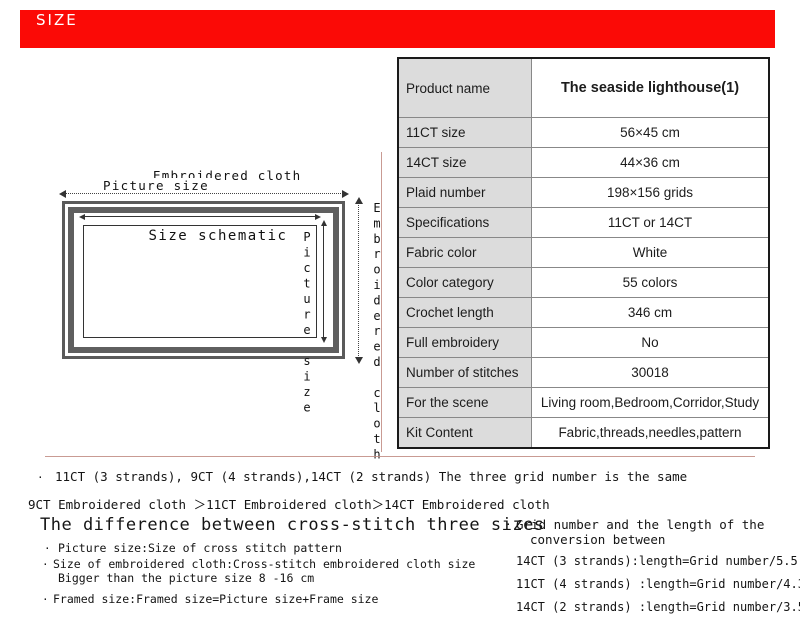 Image resolution: width=800 pixels, height=625 pixels. What do you see at coordinates (156, 185) in the screenshot?
I see `schematic-picture-width-label: Picture size` at bounding box center [156, 185].